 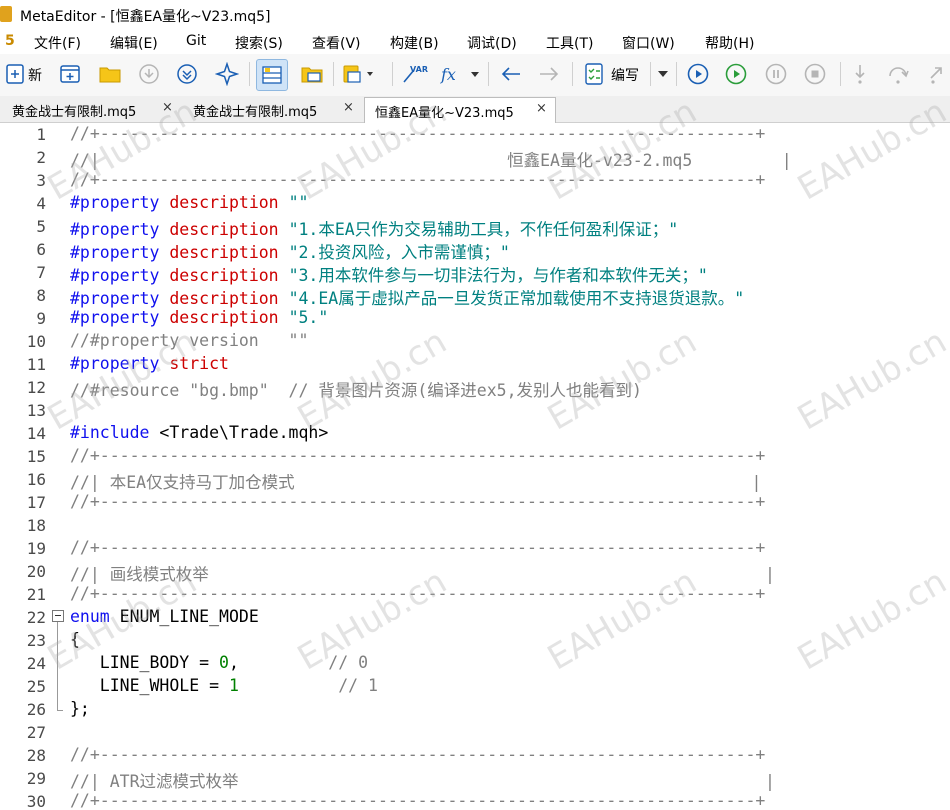 What do you see at coordinates (259, 43) in the screenshot?
I see `menu-search: 搜索(S)` at bounding box center [259, 43].